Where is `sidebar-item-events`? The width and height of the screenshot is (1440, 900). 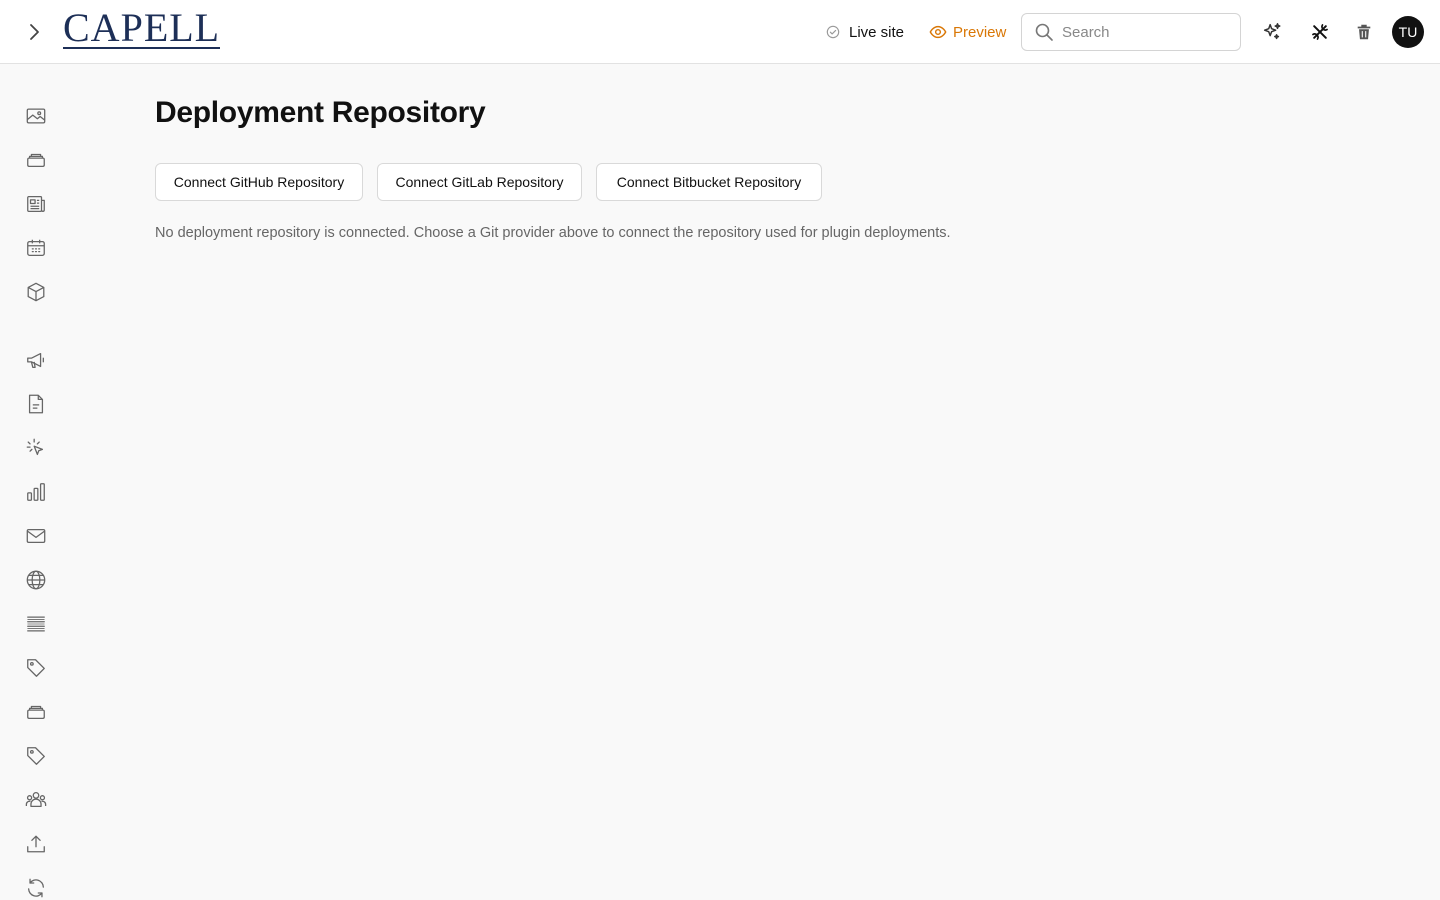 sidebar-item-events is located at coordinates (36, 248).